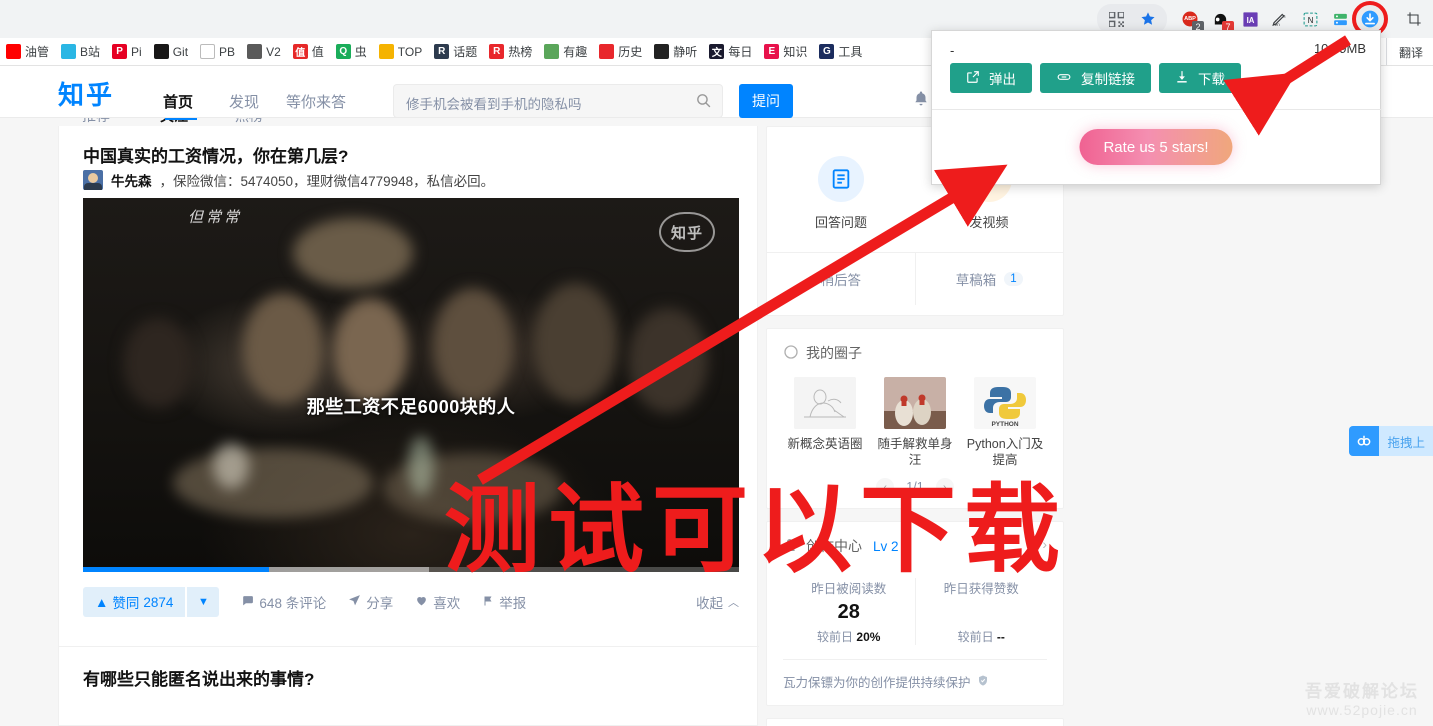  I want to click on search-icon, so click(703, 102).